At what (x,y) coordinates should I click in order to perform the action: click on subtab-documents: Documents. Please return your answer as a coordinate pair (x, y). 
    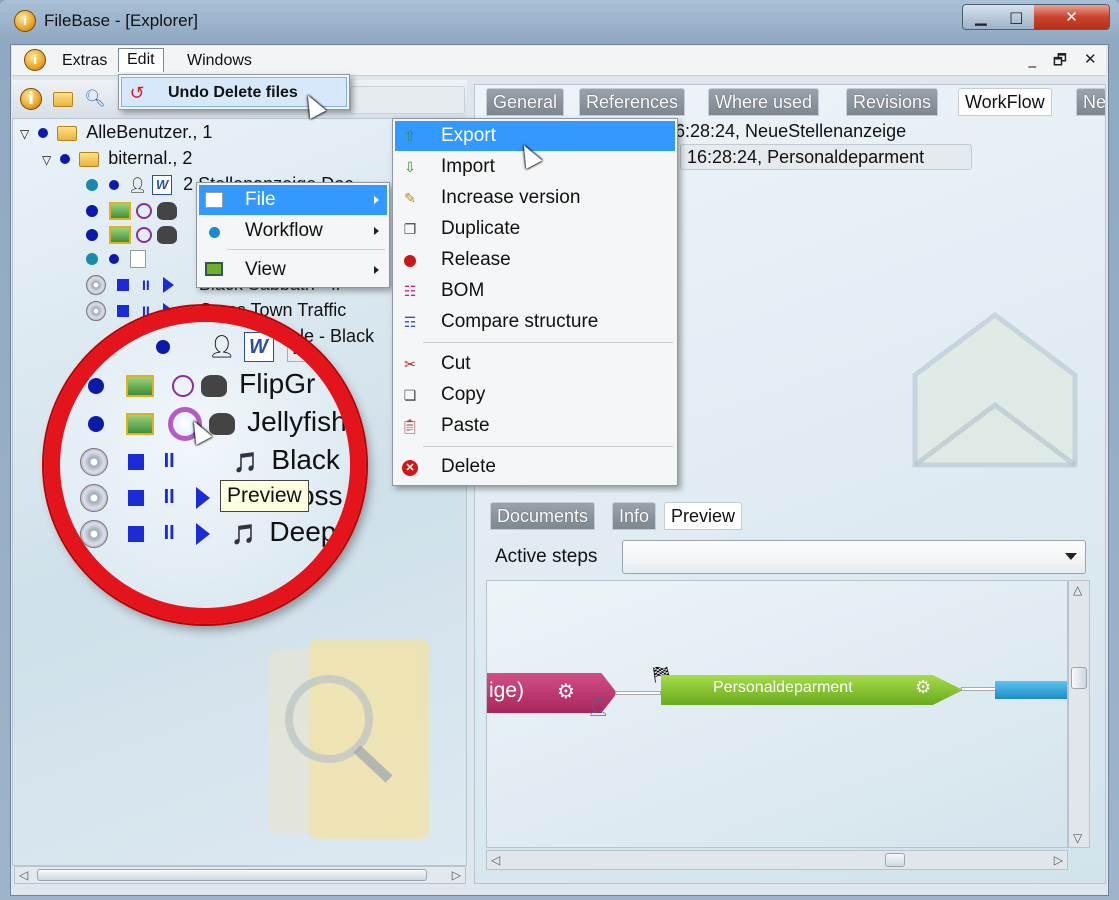
    Looking at the image, I should click on (543, 516).